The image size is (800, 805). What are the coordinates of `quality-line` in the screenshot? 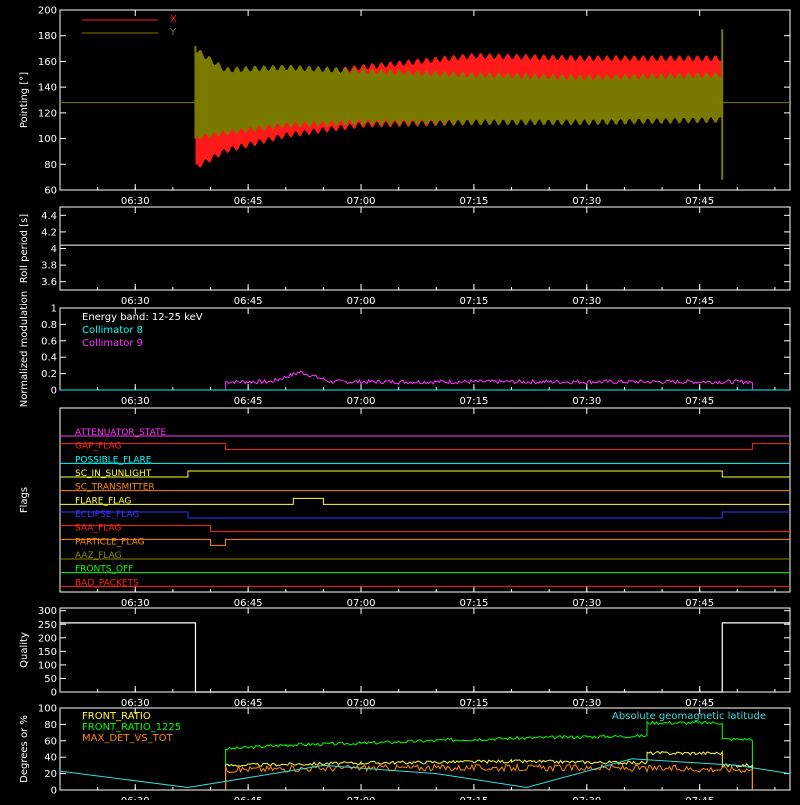 It's located at (425, 657).